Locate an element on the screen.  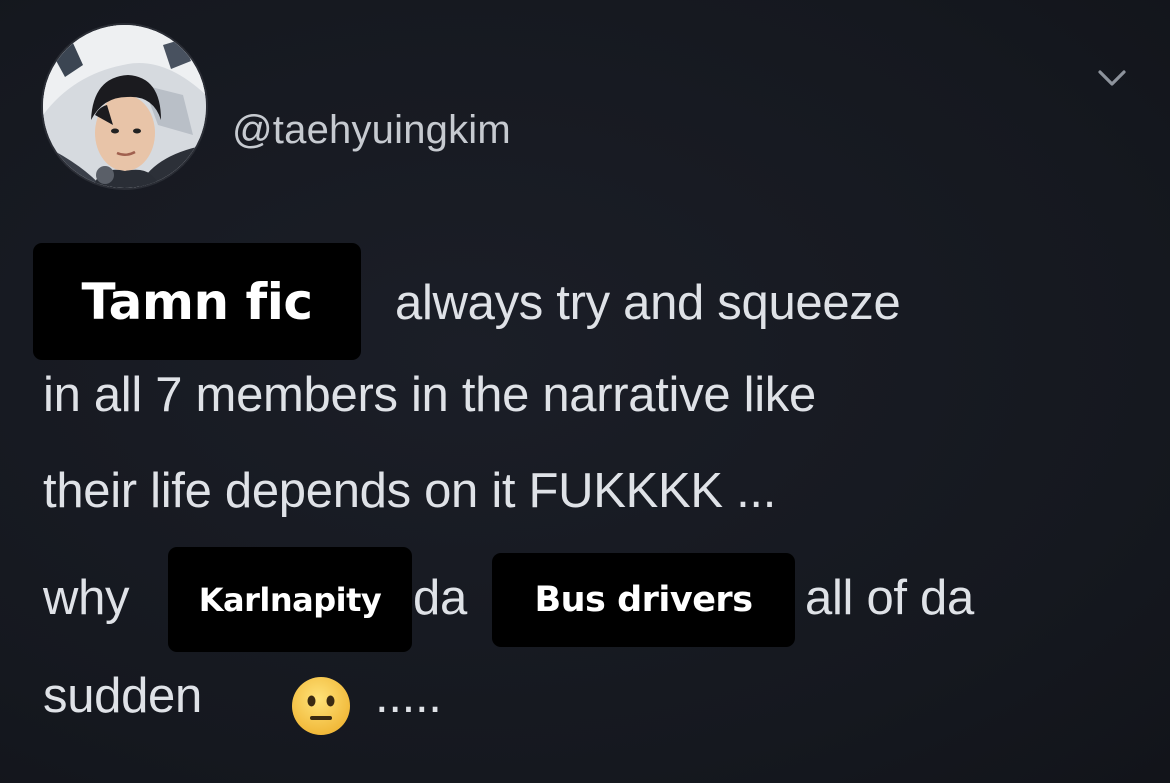
overlay-label: Bus drivers is located at coordinates (643, 600).